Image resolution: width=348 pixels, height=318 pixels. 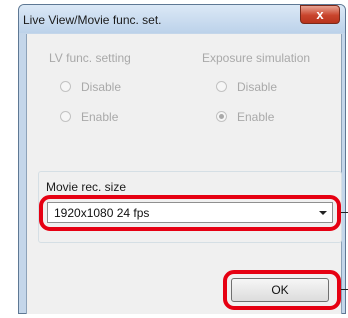 What do you see at coordinates (282, 290) in the screenshot?
I see `ok-button-highlight` at bounding box center [282, 290].